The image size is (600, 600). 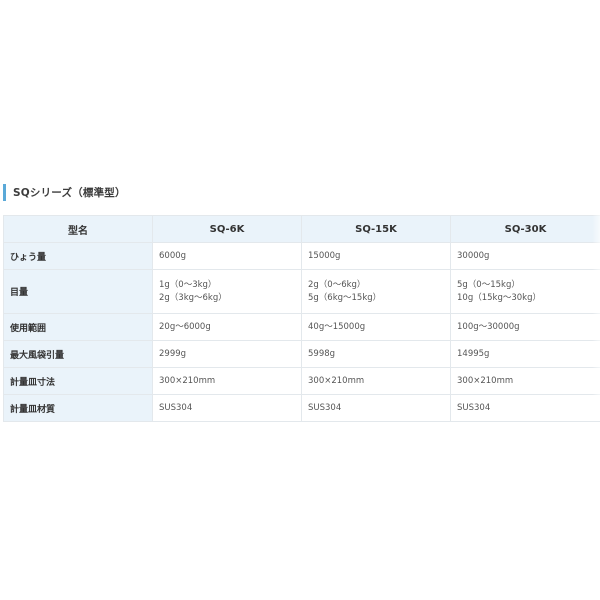 I want to click on table-cell: 15000g, so click(x=376, y=256).